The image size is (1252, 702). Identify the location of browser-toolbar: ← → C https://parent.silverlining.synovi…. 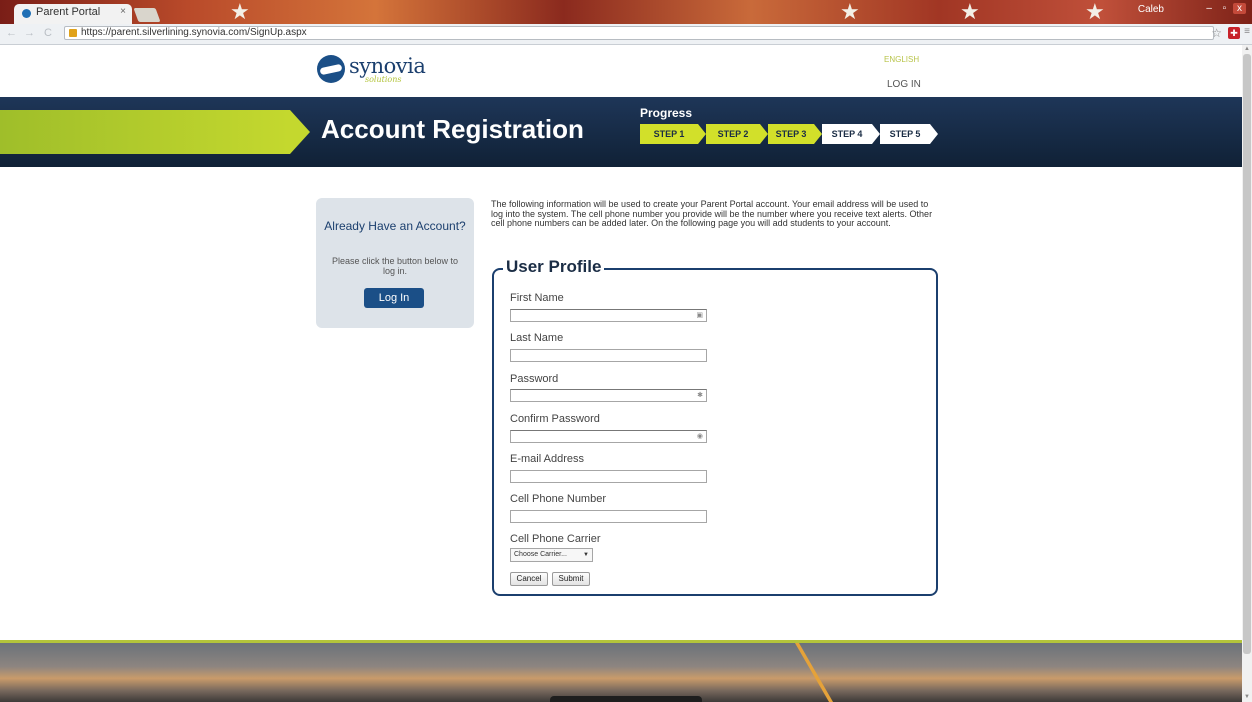
(626, 34).